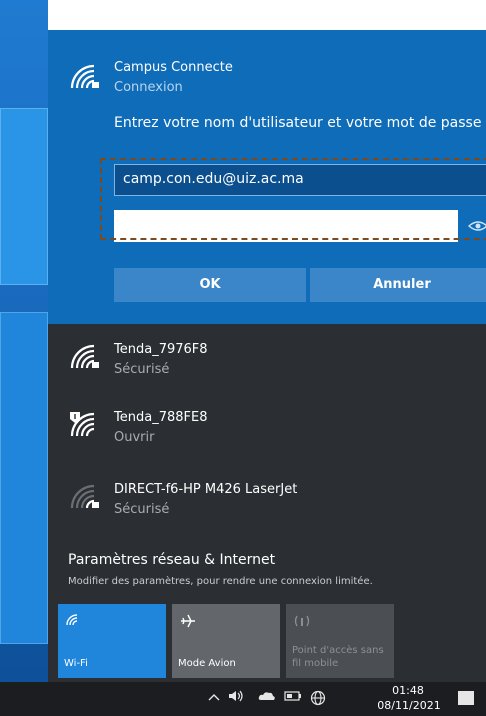 The height and width of the screenshot is (716, 486). What do you see at coordinates (302, 622) in the screenshot?
I see `hotspot-icon` at bounding box center [302, 622].